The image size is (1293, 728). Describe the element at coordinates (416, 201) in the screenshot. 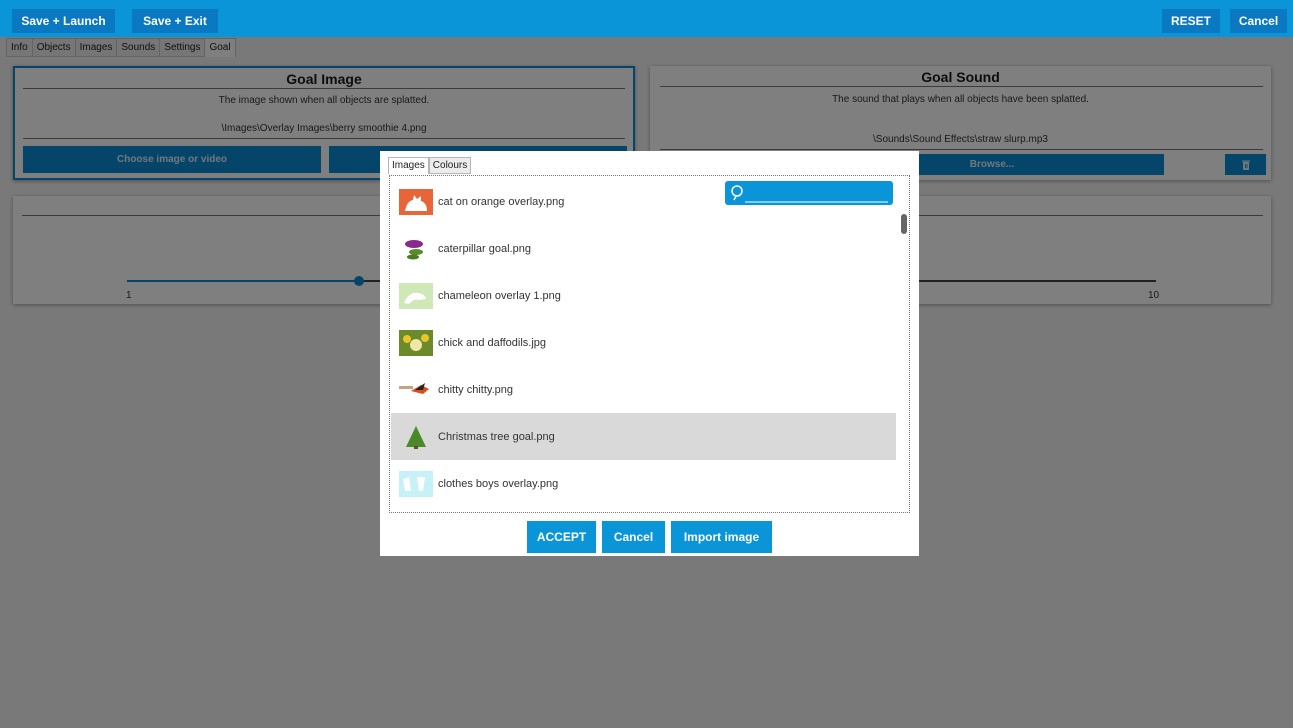

I see `cat-thumbnail-icon` at that location.